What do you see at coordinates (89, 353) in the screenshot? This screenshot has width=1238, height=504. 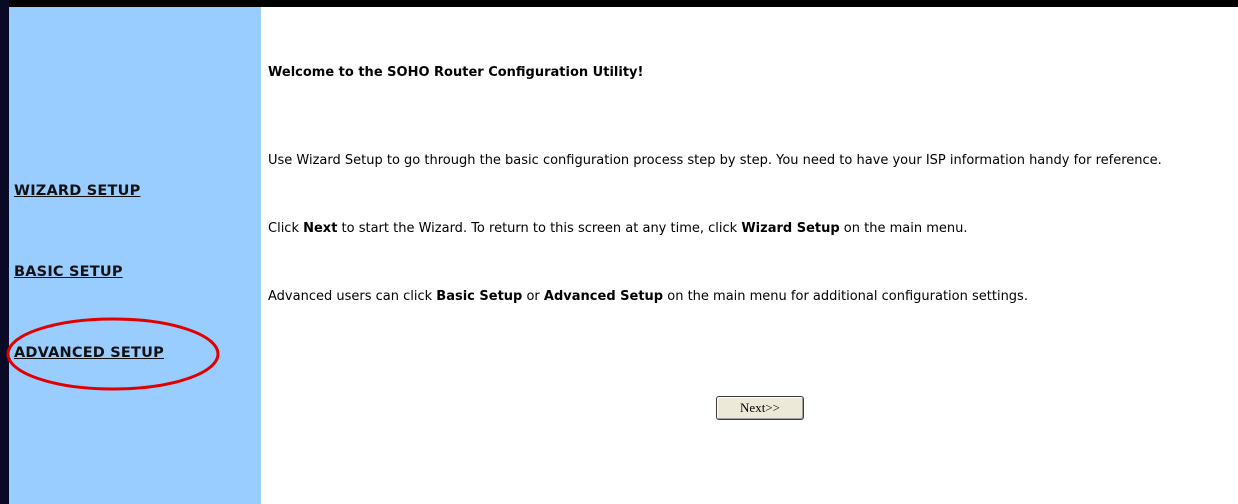 I see `sidebar-item-advanced-setup: ADVANCED SETUP` at bounding box center [89, 353].